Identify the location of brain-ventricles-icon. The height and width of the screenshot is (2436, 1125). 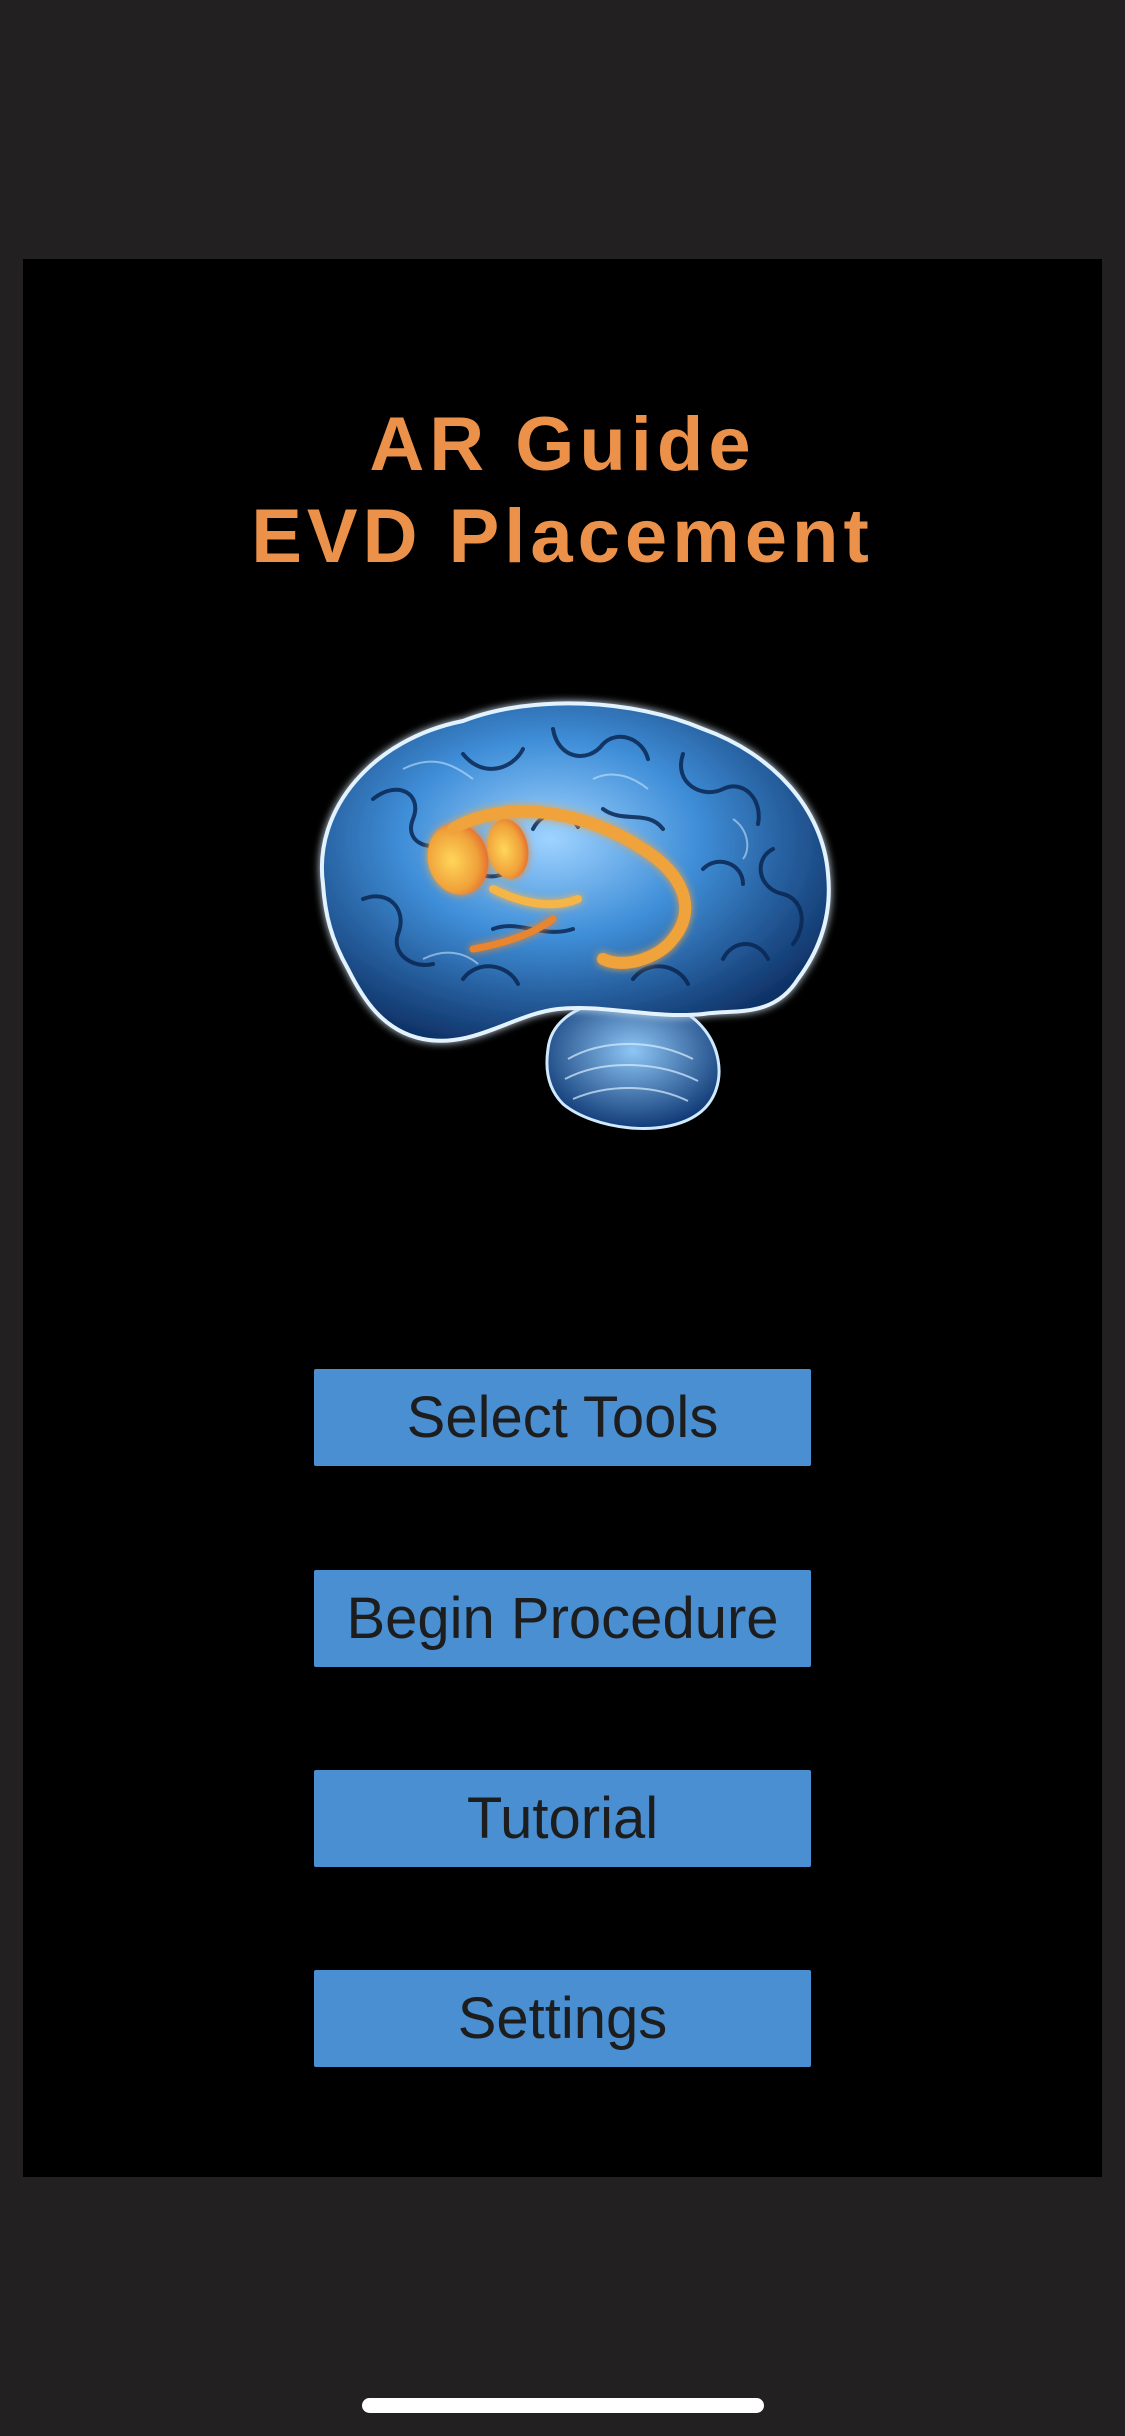
(575, 915).